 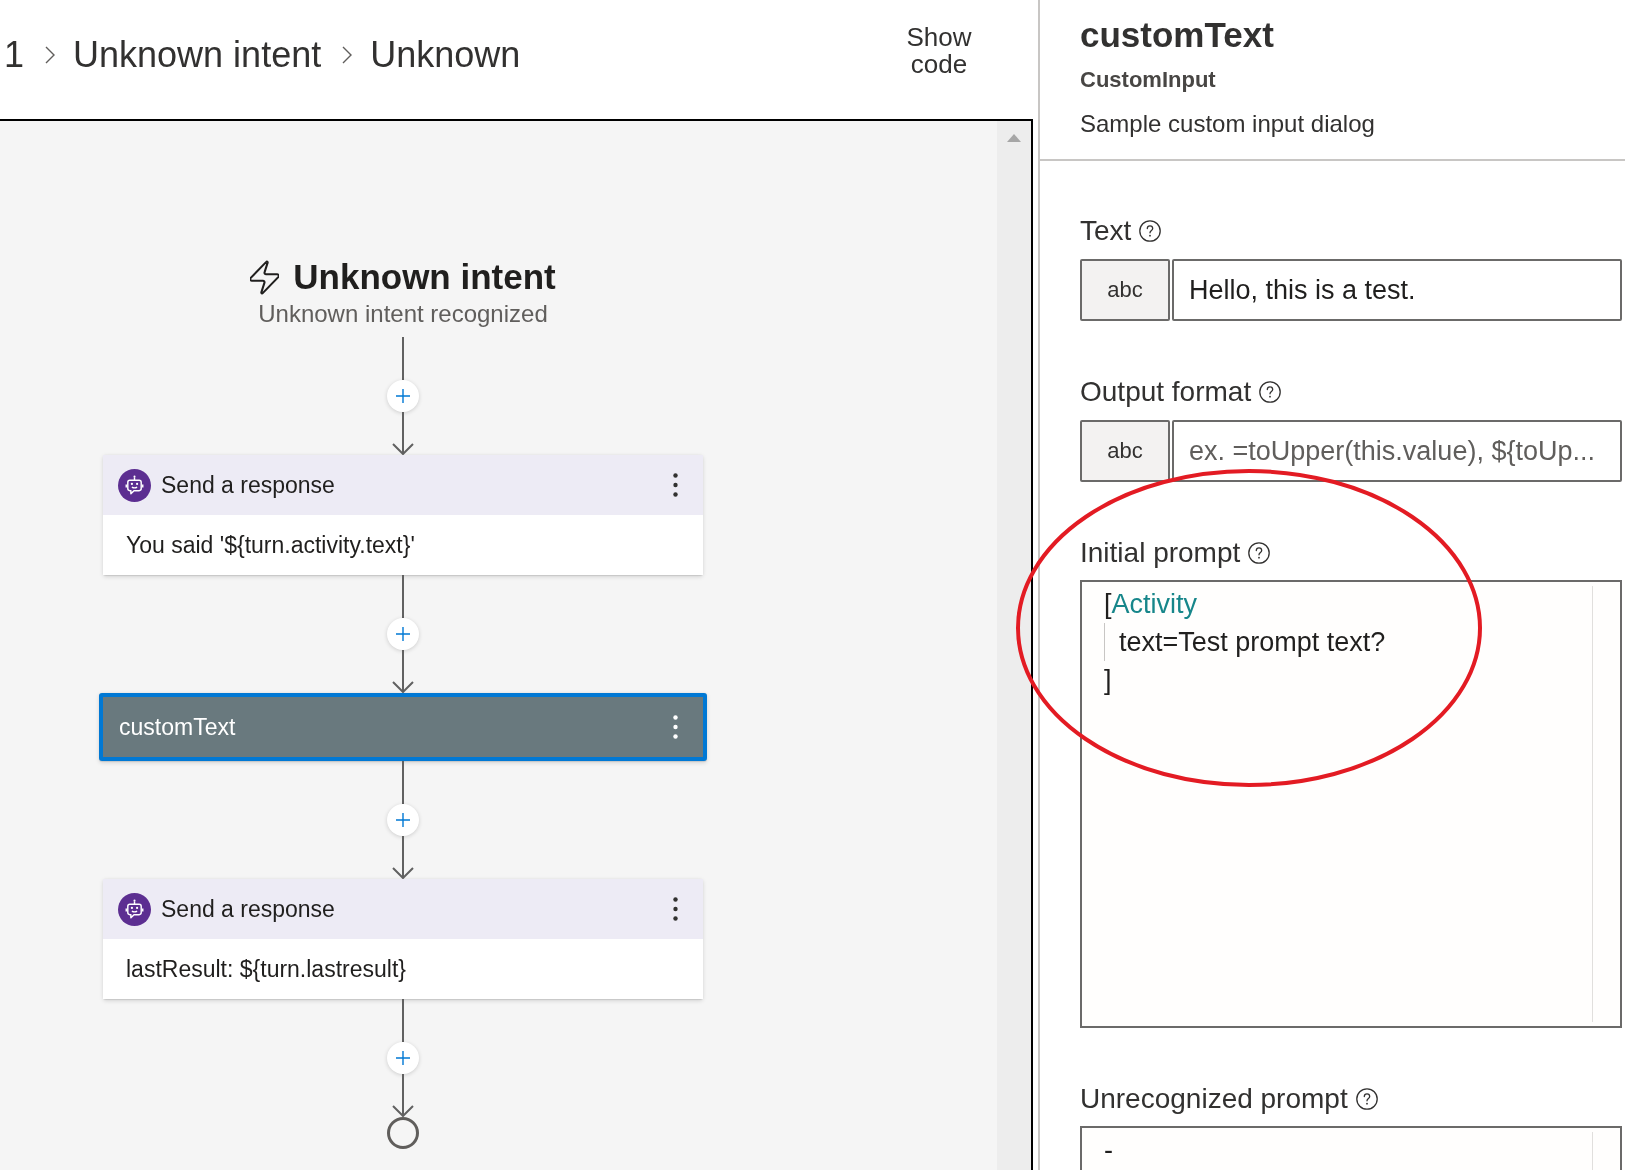 I want to click on field-label: Output format, so click(x=1166, y=392).